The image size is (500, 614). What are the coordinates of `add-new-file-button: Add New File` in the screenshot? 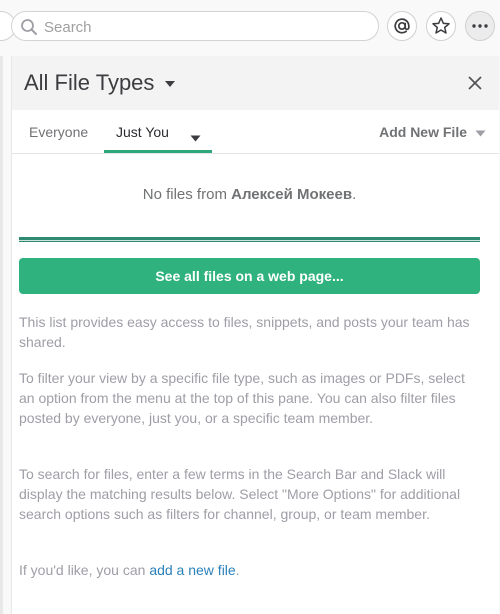 It's located at (432, 132).